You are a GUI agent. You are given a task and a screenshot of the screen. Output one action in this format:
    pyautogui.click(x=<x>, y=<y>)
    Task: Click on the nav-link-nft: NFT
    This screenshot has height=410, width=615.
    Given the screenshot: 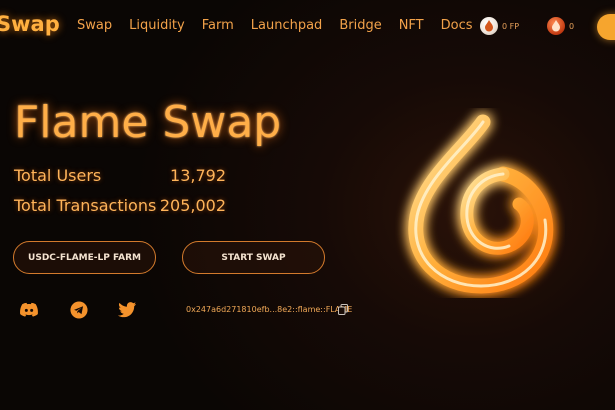 What is the action you would take?
    pyautogui.click(x=411, y=25)
    